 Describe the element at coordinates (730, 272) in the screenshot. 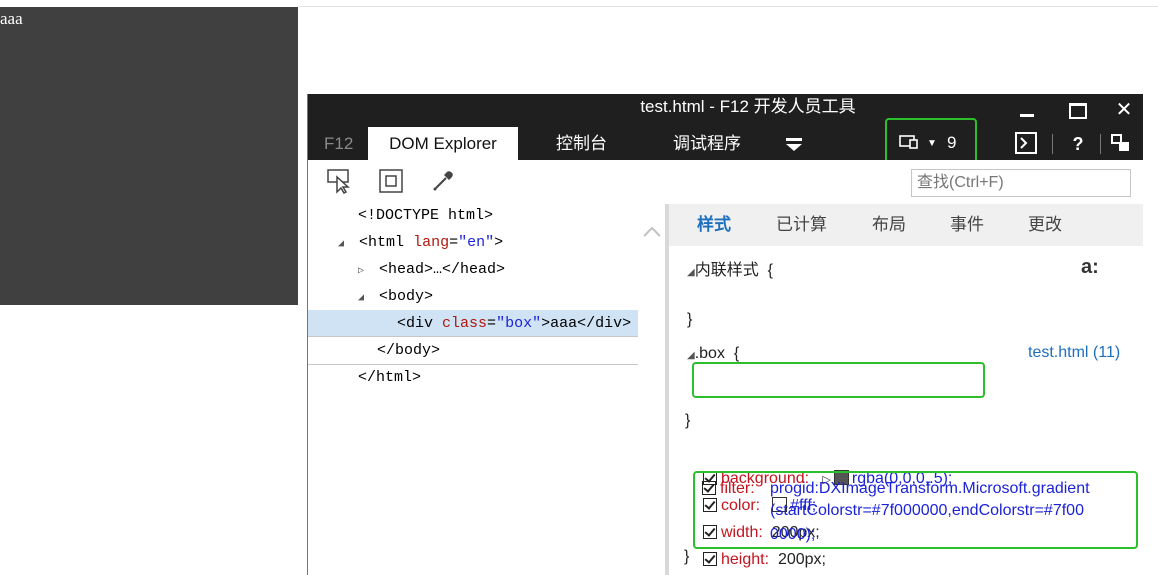

I see `inline-style-header: ◢内联样式 {` at that location.